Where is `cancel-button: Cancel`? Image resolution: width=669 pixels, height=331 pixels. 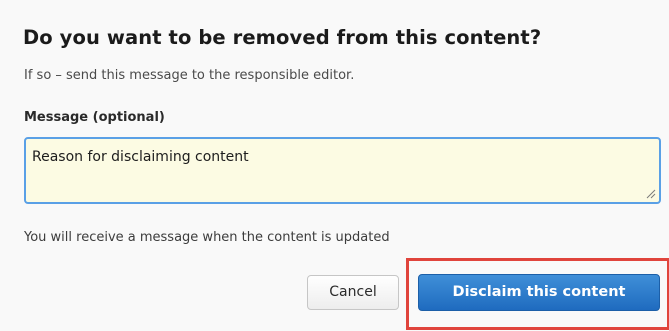
cancel-button: Cancel is located at coordinates (353, 292).